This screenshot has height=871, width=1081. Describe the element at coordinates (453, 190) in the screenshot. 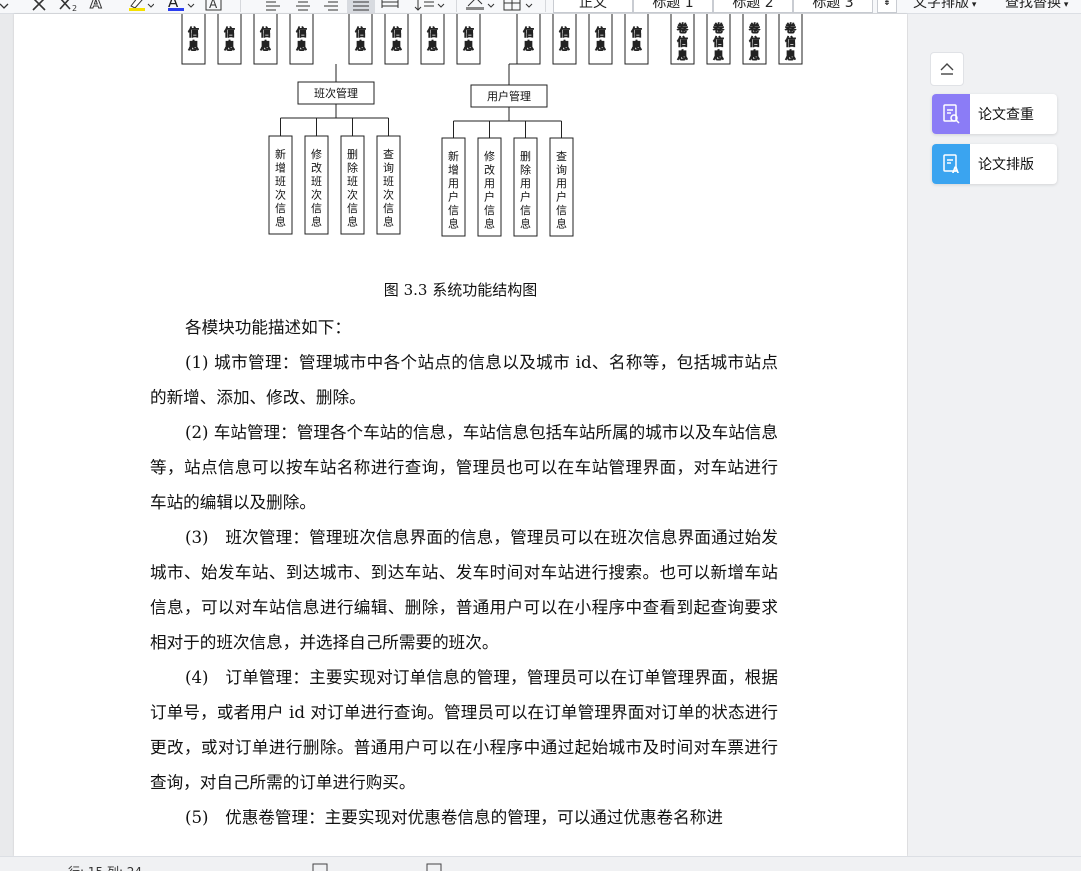

I see `sub-function-label: 新增用户信息` at that location.